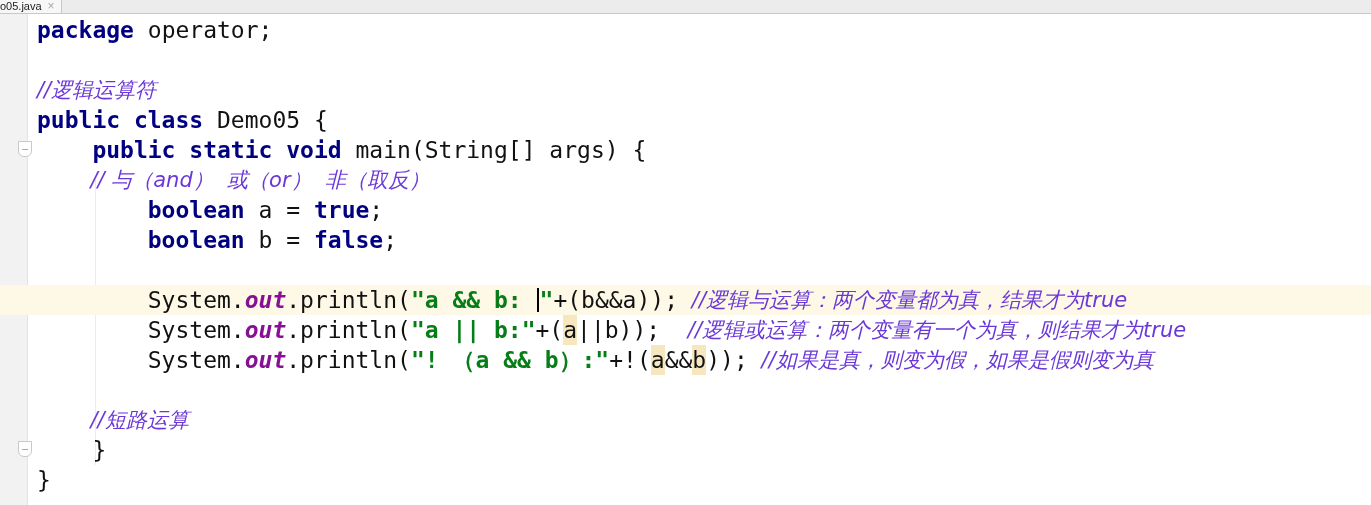  Describe the element at coordinates (259, 180) in the screenshot. I see `code-line: // 与（and） 或（or） 非（取反）` at that location.